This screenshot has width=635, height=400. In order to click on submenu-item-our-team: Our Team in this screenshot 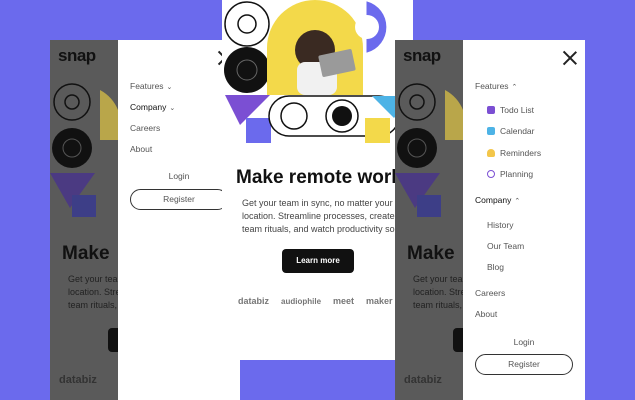, I will do `click(505, 246)`.